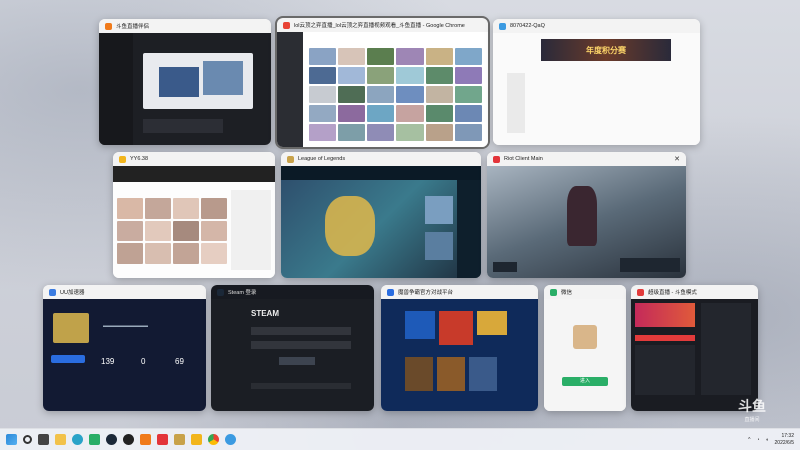 This screenshot has height=450, width=800. I want to click on taskbar: ^ ◔ ◖ 17:32 2022/6/5, so click(400, 439).